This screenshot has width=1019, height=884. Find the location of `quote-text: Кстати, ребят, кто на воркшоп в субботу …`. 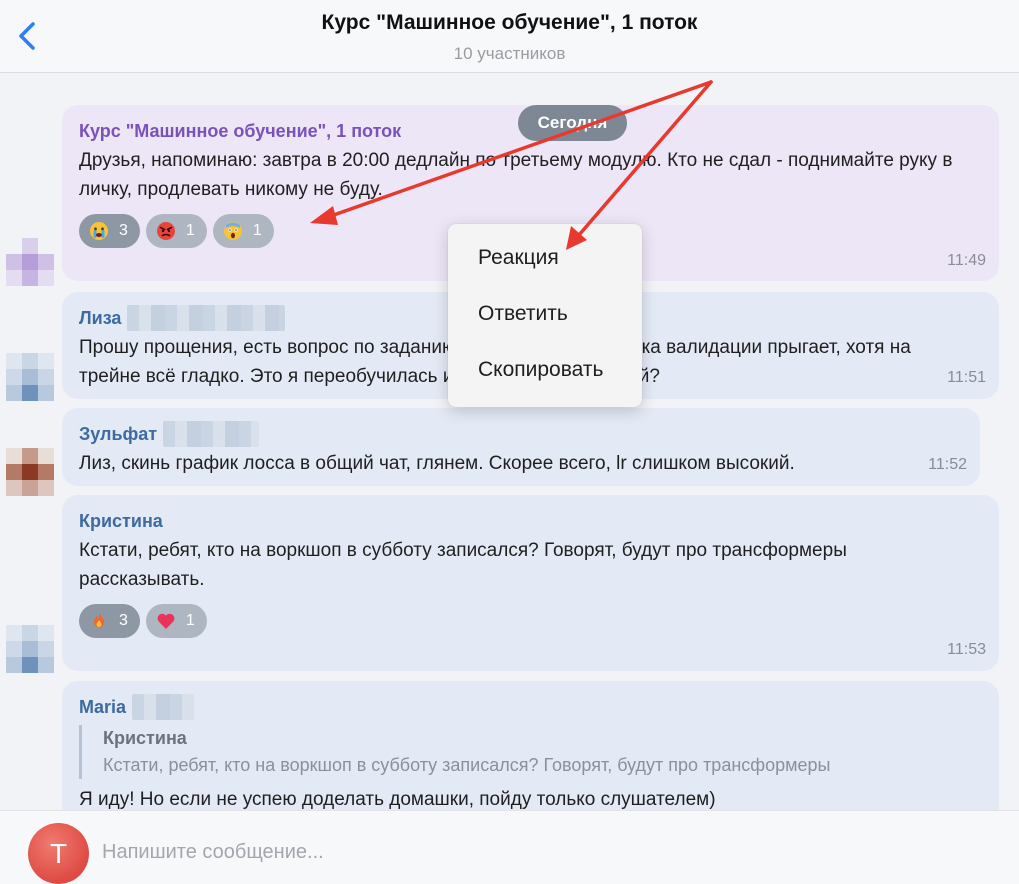

quote-text: Кстати, ребят, кто на воркшоп в субботу … is located at coordinates (467, 765).